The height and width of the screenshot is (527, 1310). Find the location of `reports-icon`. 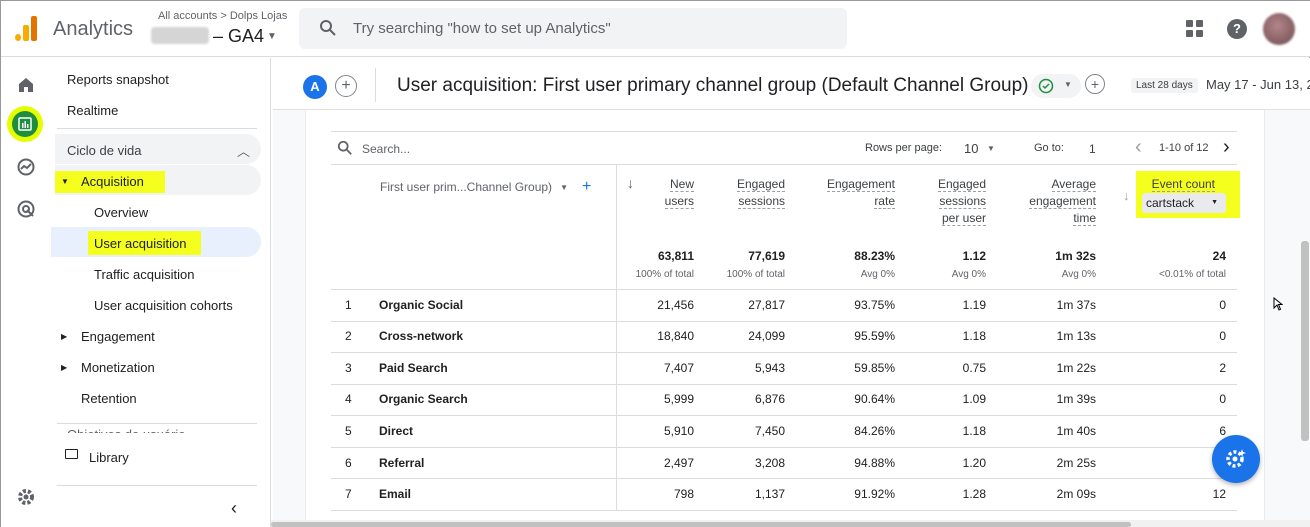

reports-icon is located at coordinates (25, 124).